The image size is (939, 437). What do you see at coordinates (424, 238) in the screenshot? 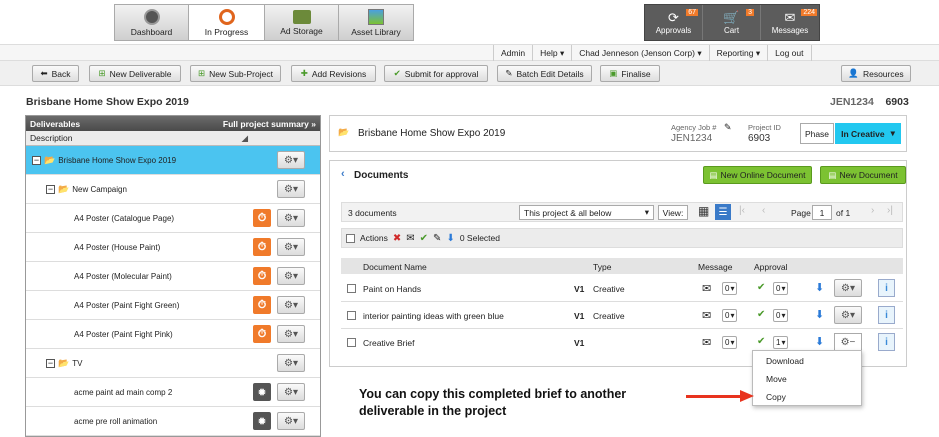
I see `approve-icon: ✔` at bounding box center [424, 238].